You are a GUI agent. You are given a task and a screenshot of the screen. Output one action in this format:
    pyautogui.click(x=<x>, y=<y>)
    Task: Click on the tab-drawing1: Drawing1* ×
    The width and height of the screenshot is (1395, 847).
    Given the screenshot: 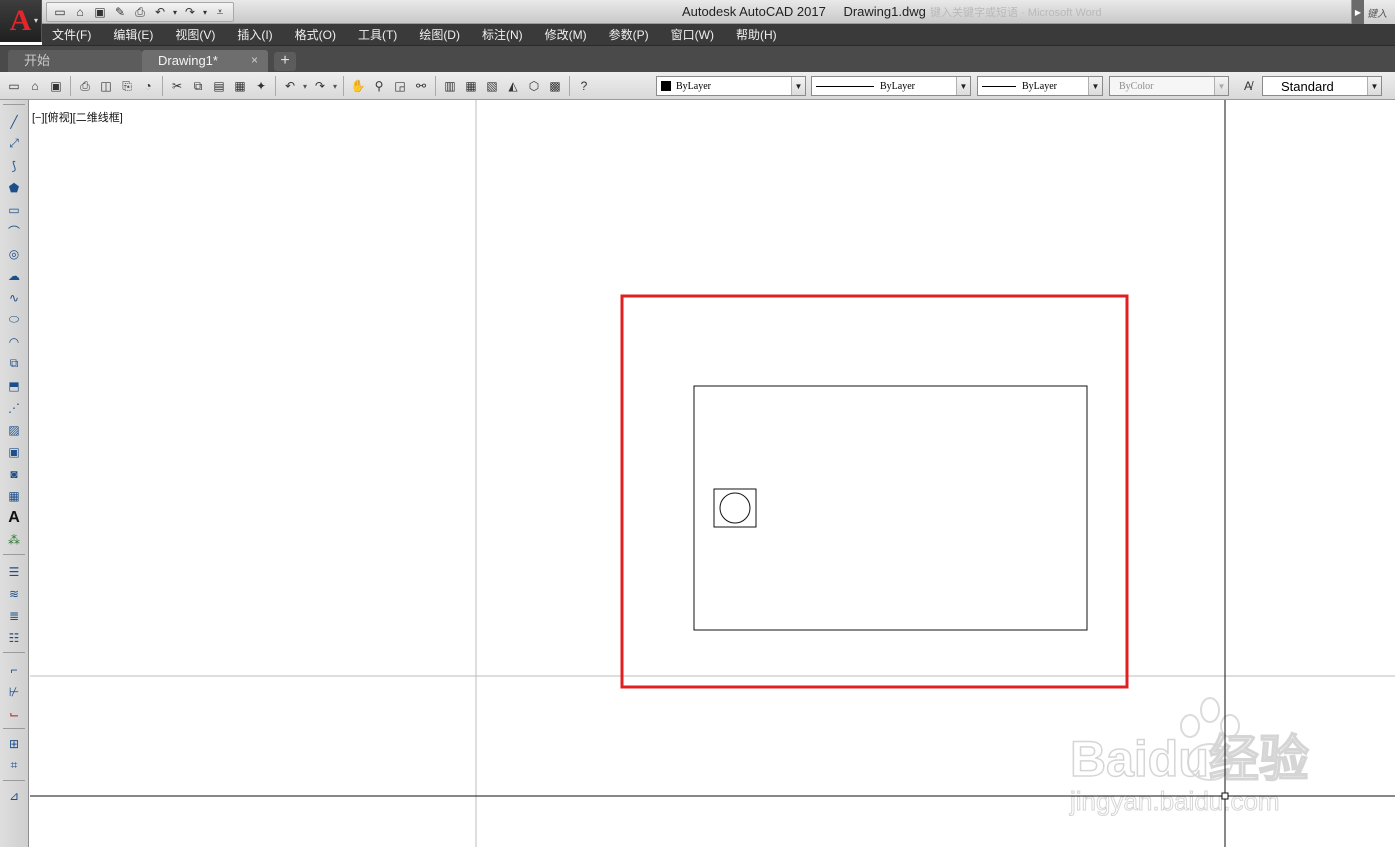 What is the action you would take?
    pyautogui.click(x=205, y=61)
    